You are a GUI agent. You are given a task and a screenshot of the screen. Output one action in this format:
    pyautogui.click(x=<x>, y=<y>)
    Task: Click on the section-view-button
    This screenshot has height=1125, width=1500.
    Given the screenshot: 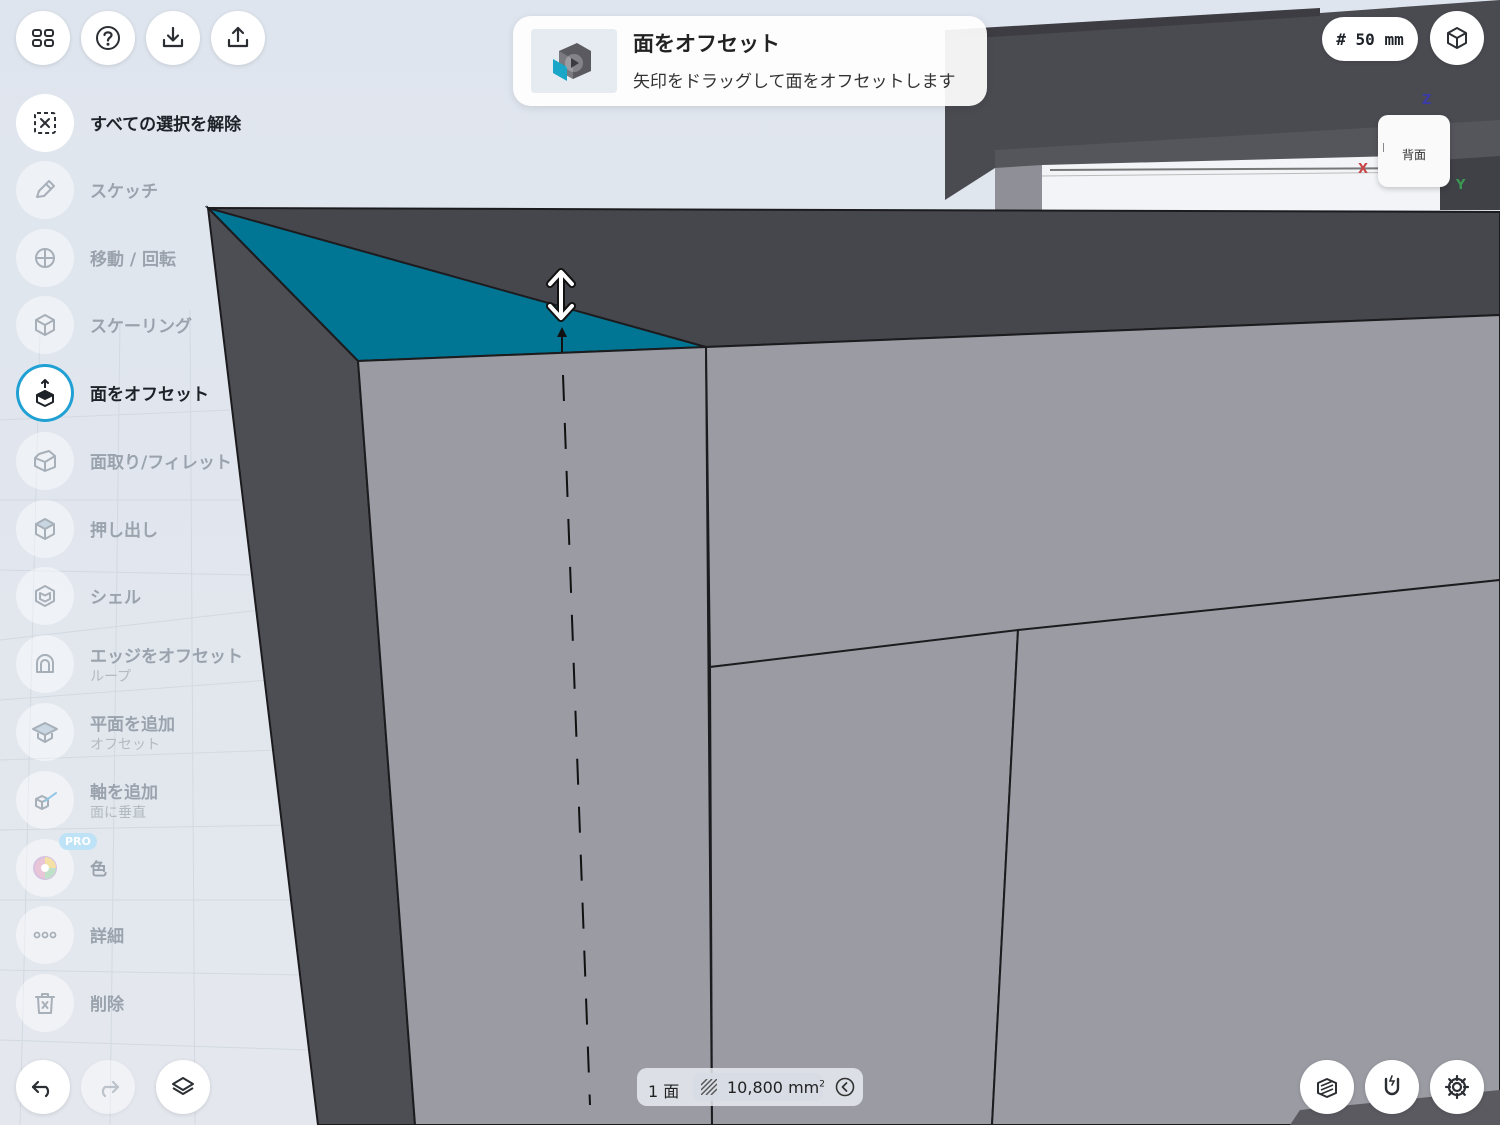 What is the action you would take?
    pyautogui.click(x=1327, y=1087)
    